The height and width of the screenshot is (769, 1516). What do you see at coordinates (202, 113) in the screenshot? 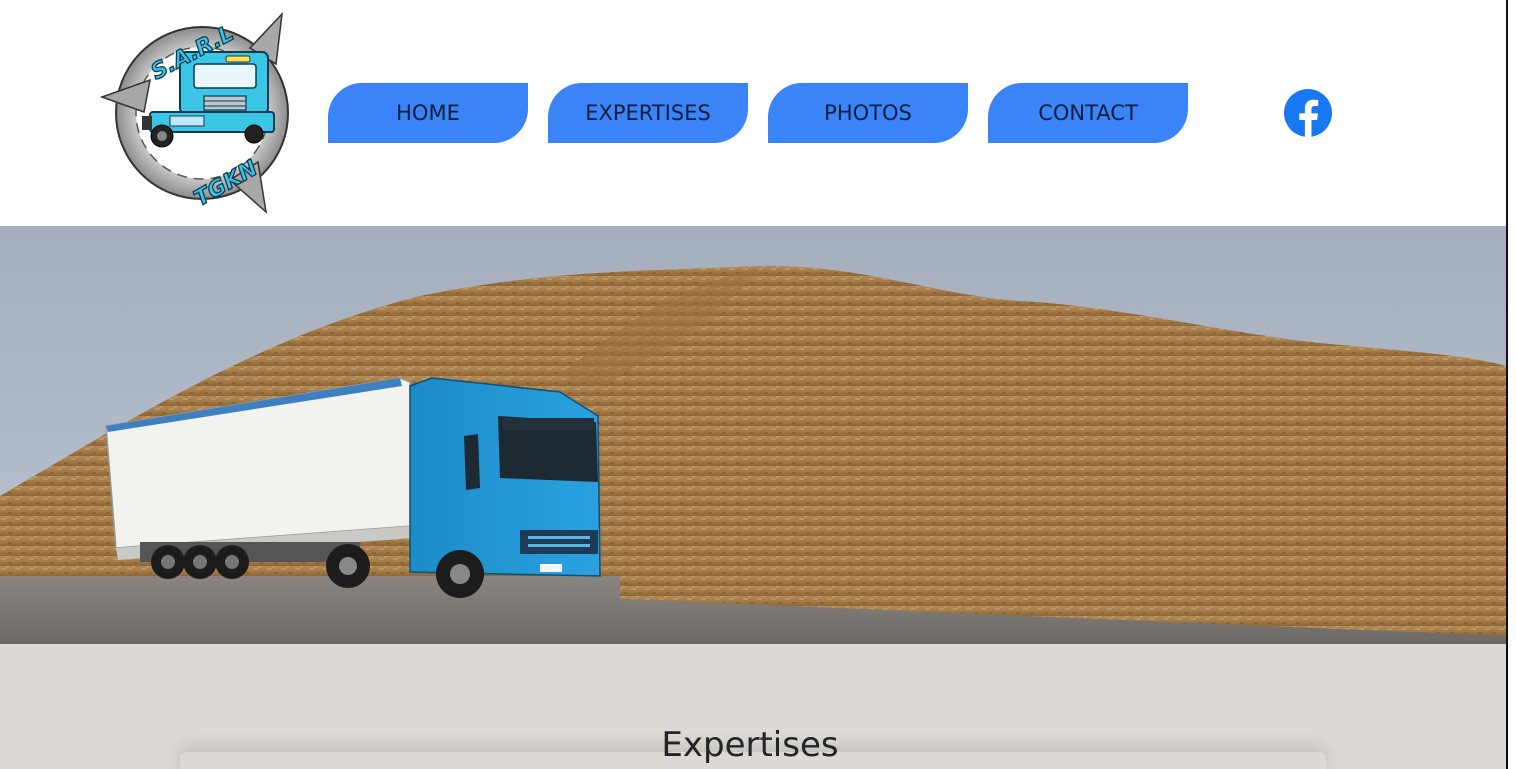
I see `company-logo: S.A.R.L TGKN` at bounding box center [202, 113].